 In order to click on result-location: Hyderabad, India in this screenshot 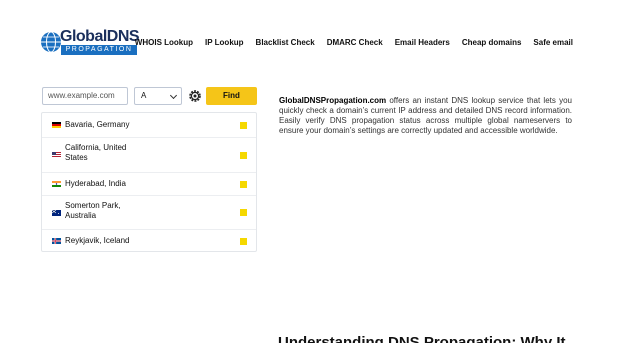, I will do `click(95, 183)`.